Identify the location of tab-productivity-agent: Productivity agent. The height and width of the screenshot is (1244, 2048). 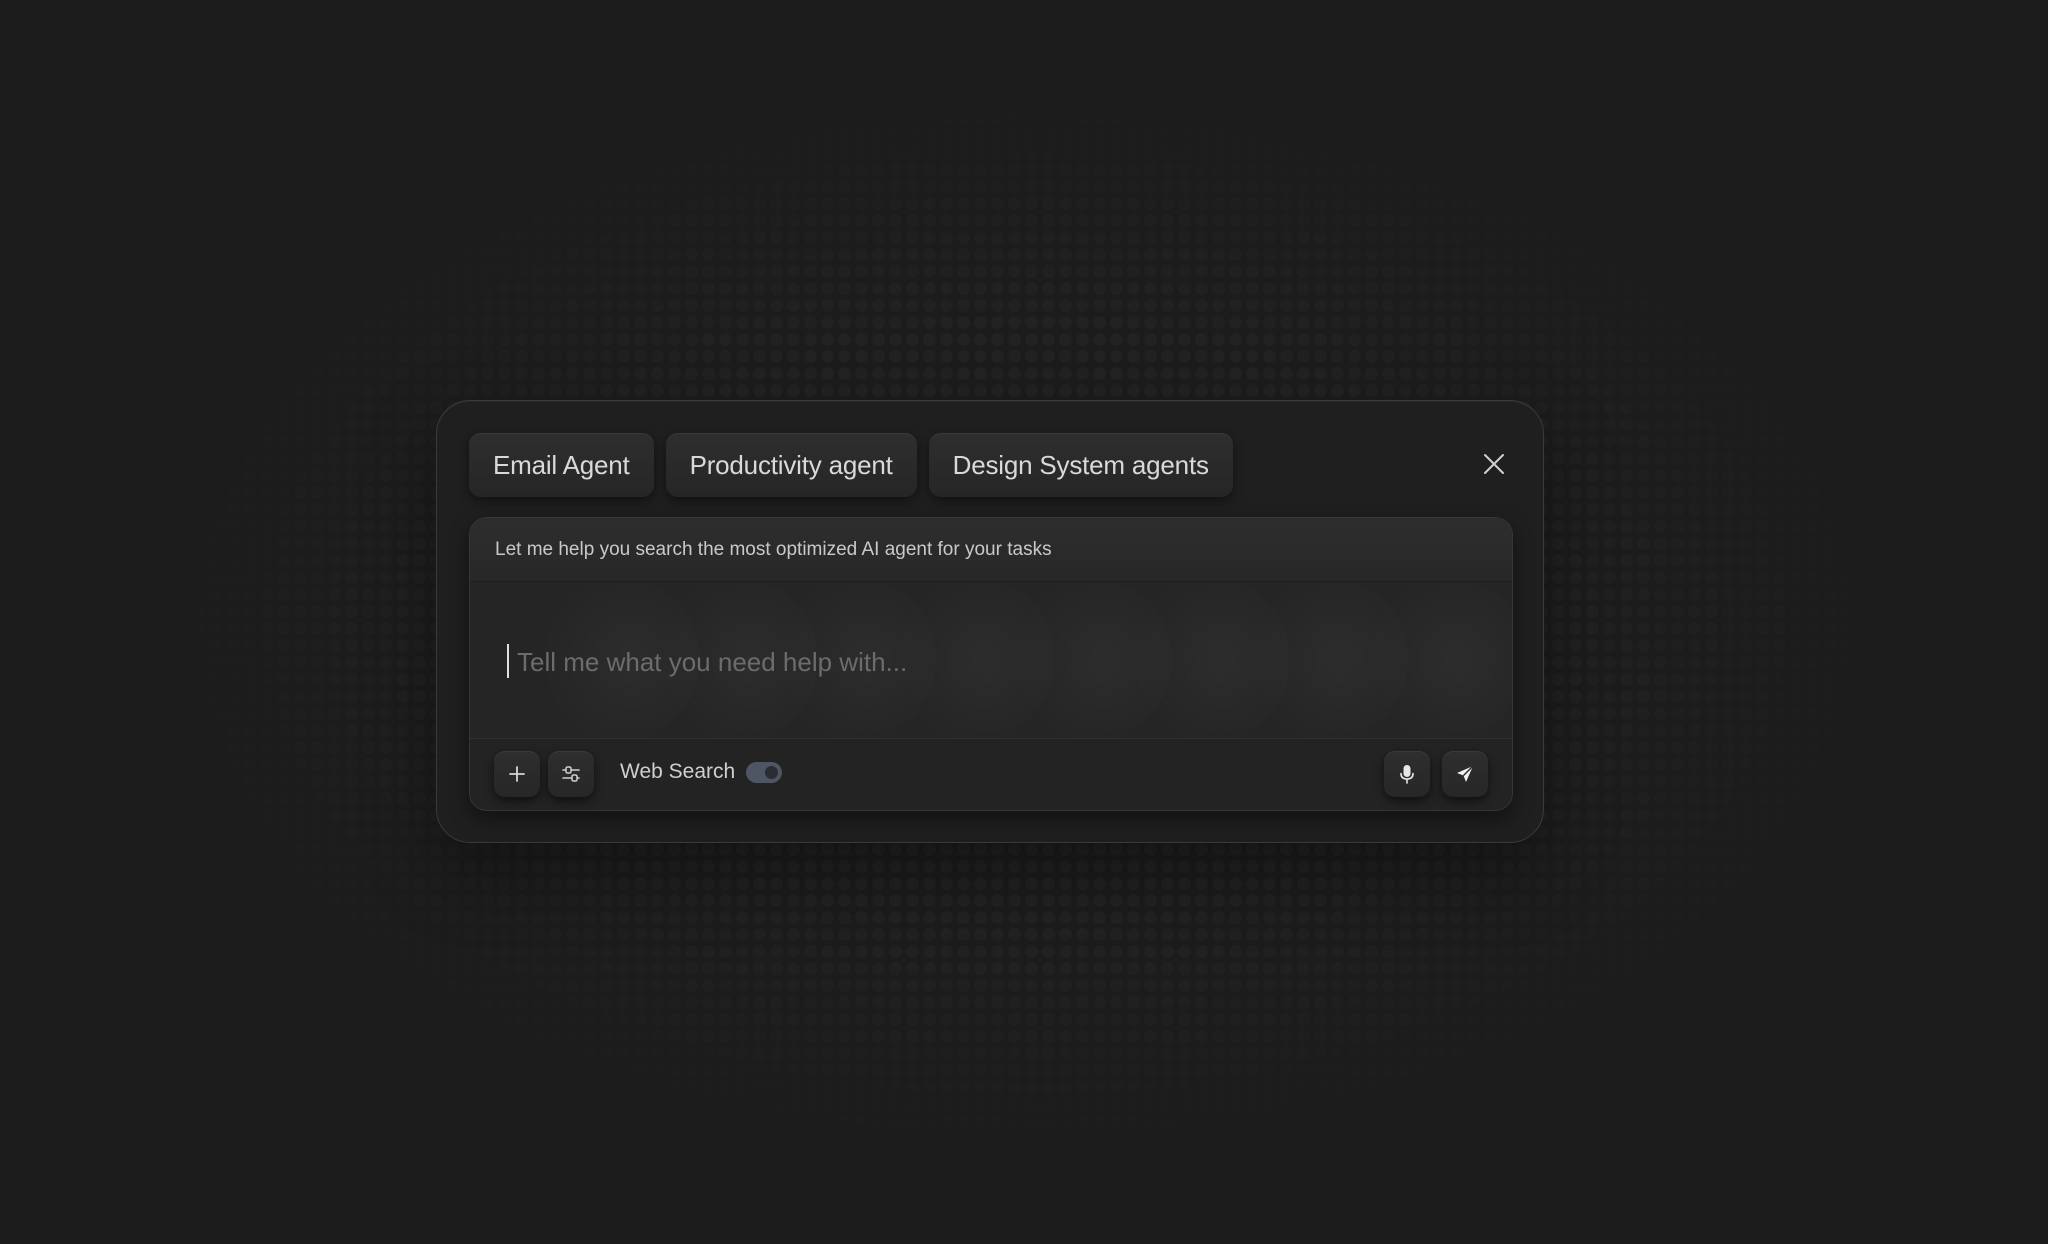
(791, 465).